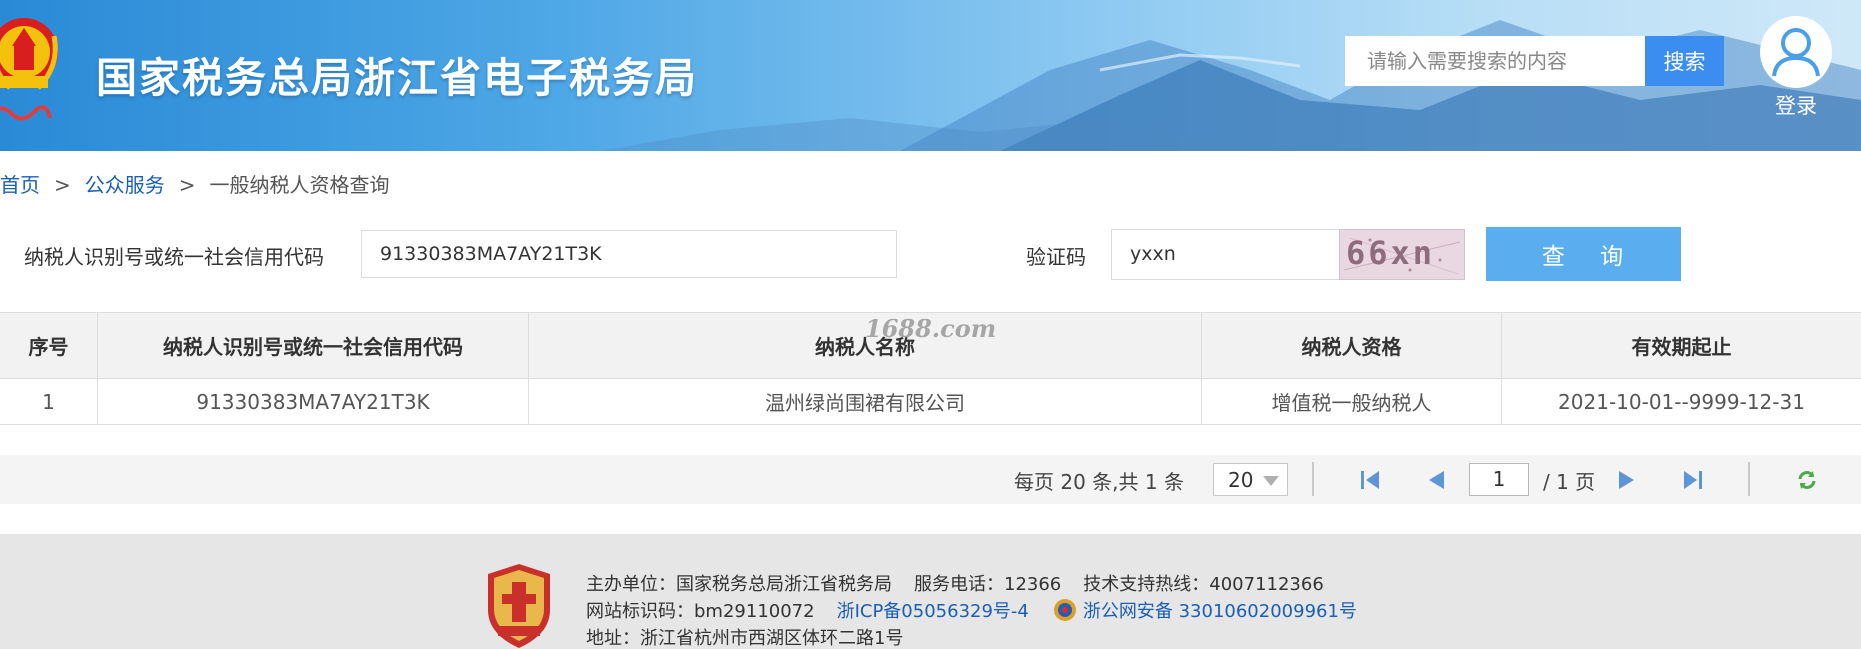  What do you see at coordinates (174, 257) in the screenshot?
I see `taxpayer-id-label: 纳税人识别号或统一社会信用代码` at bounding box center [174, 257].